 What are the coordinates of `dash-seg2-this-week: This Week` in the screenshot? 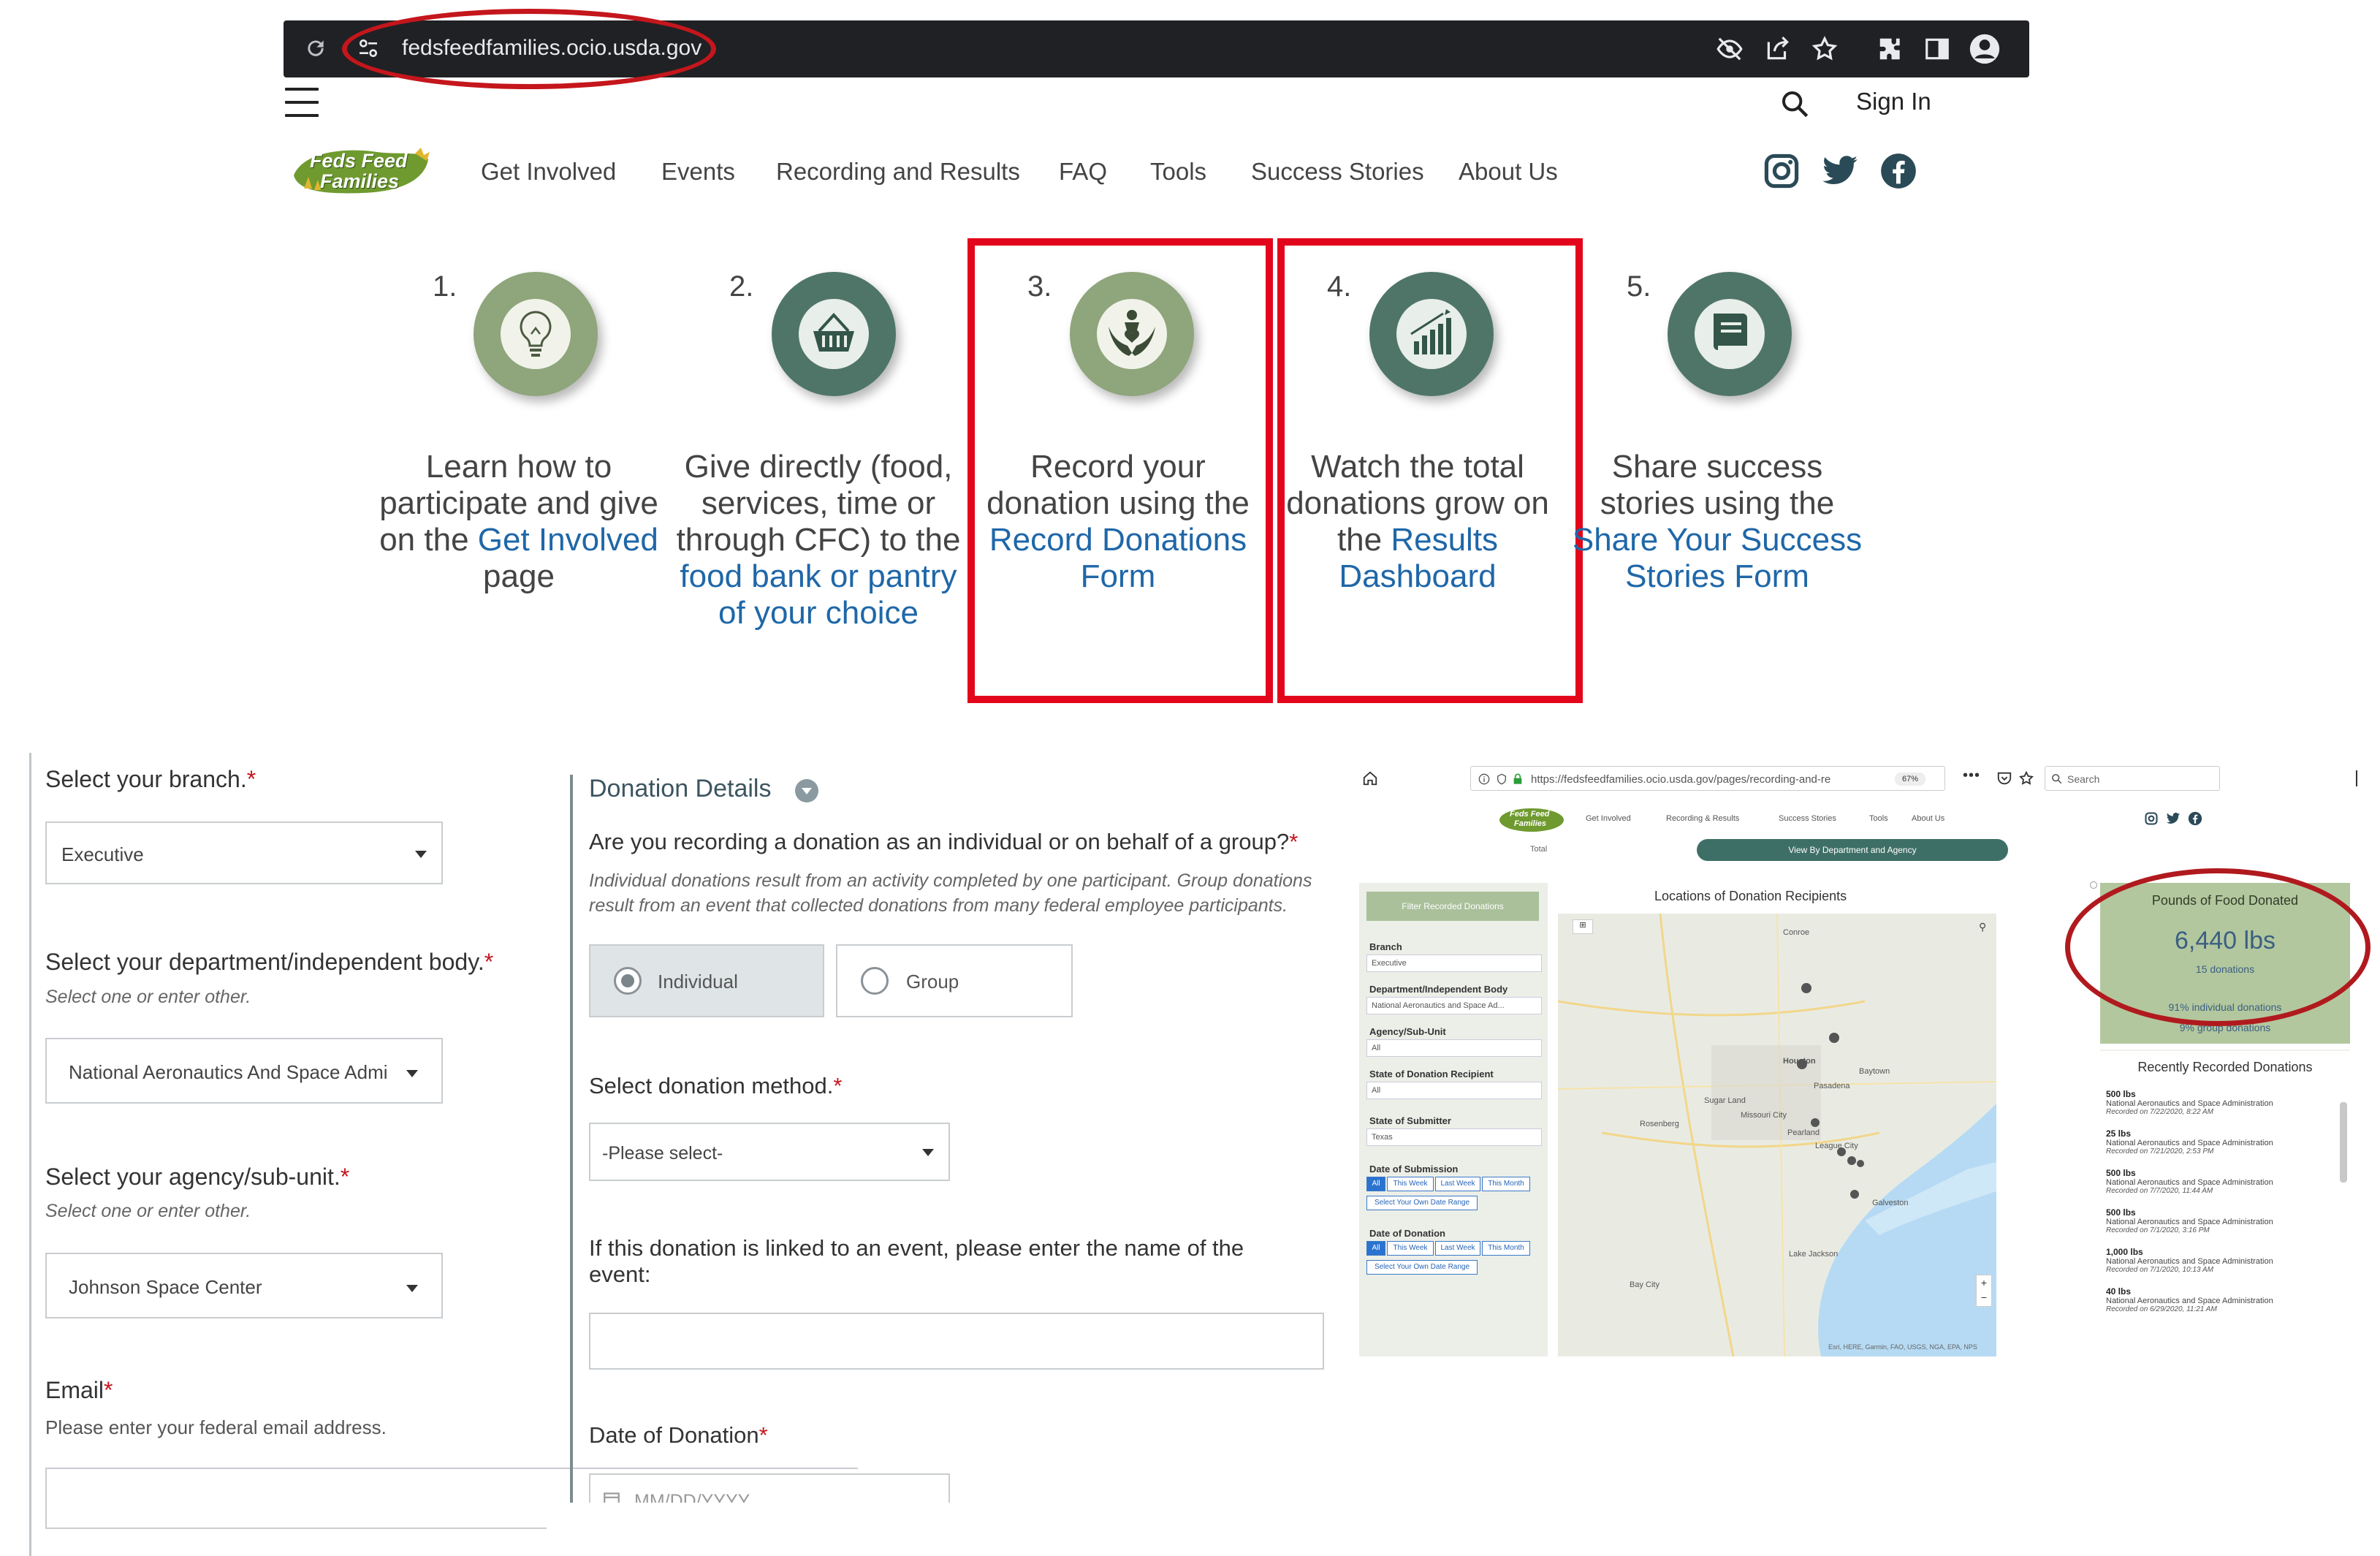 It's located at (1410, 1248).